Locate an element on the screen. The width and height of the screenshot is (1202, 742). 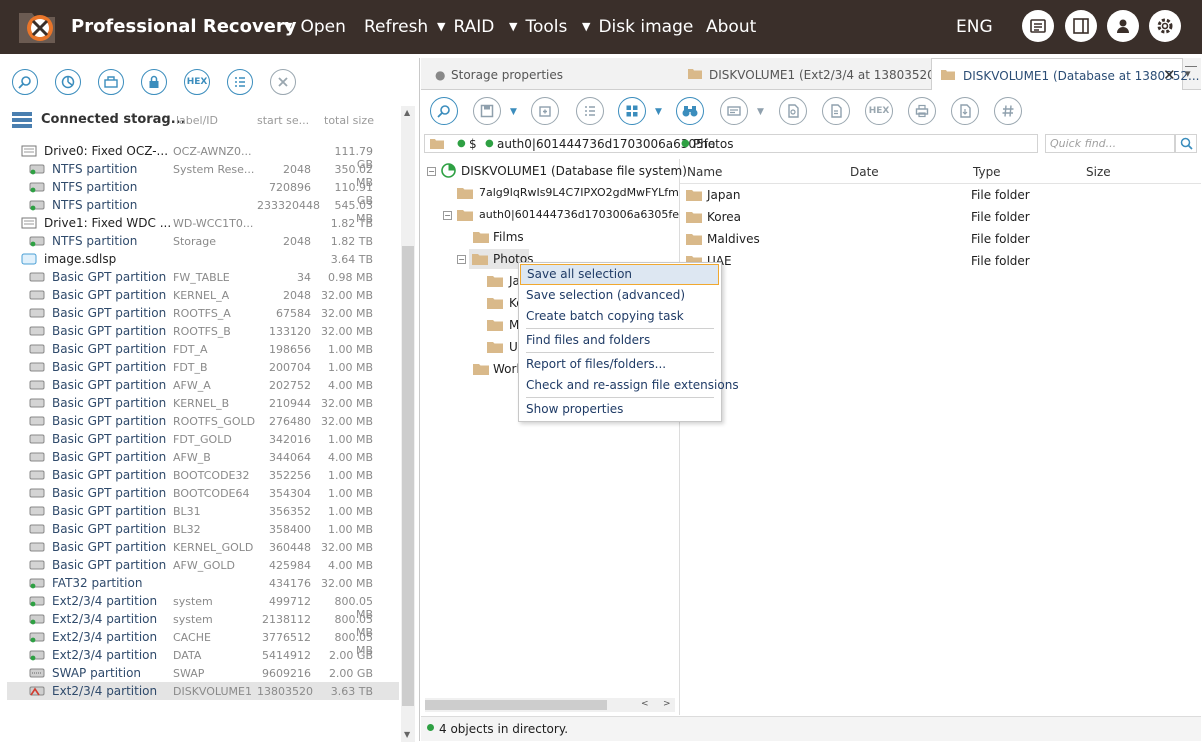
storage-scrollbar: ▲ ▼ is located at coordinates (408, 424).